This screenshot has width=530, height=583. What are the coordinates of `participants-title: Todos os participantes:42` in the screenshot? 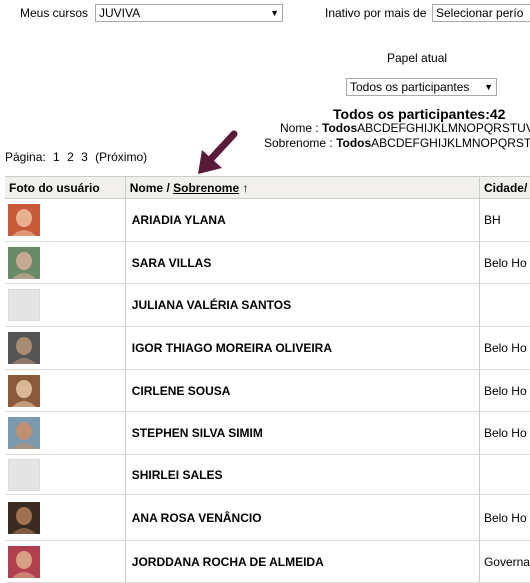 It's located at (419, 114).